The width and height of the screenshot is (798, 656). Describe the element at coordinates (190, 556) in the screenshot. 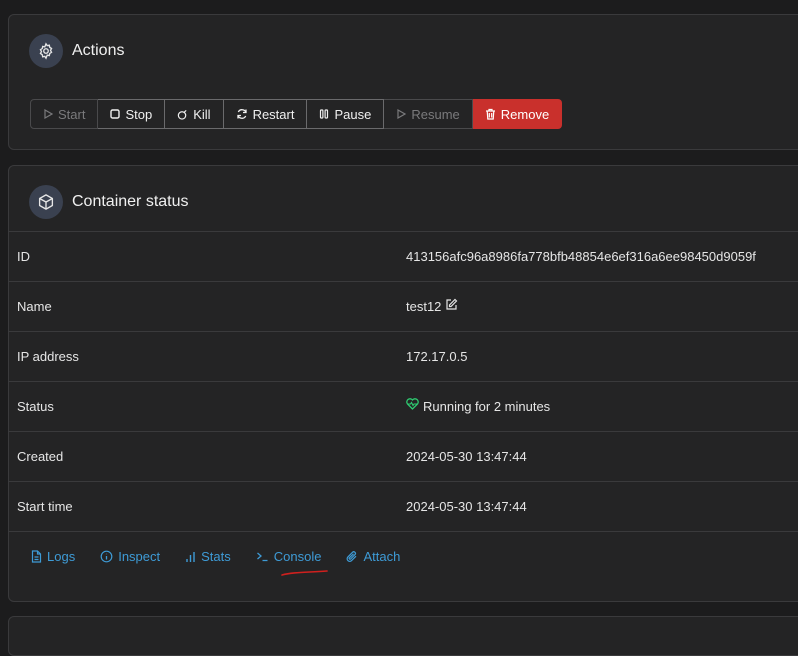

I see `bar-chart-icon` at that location.